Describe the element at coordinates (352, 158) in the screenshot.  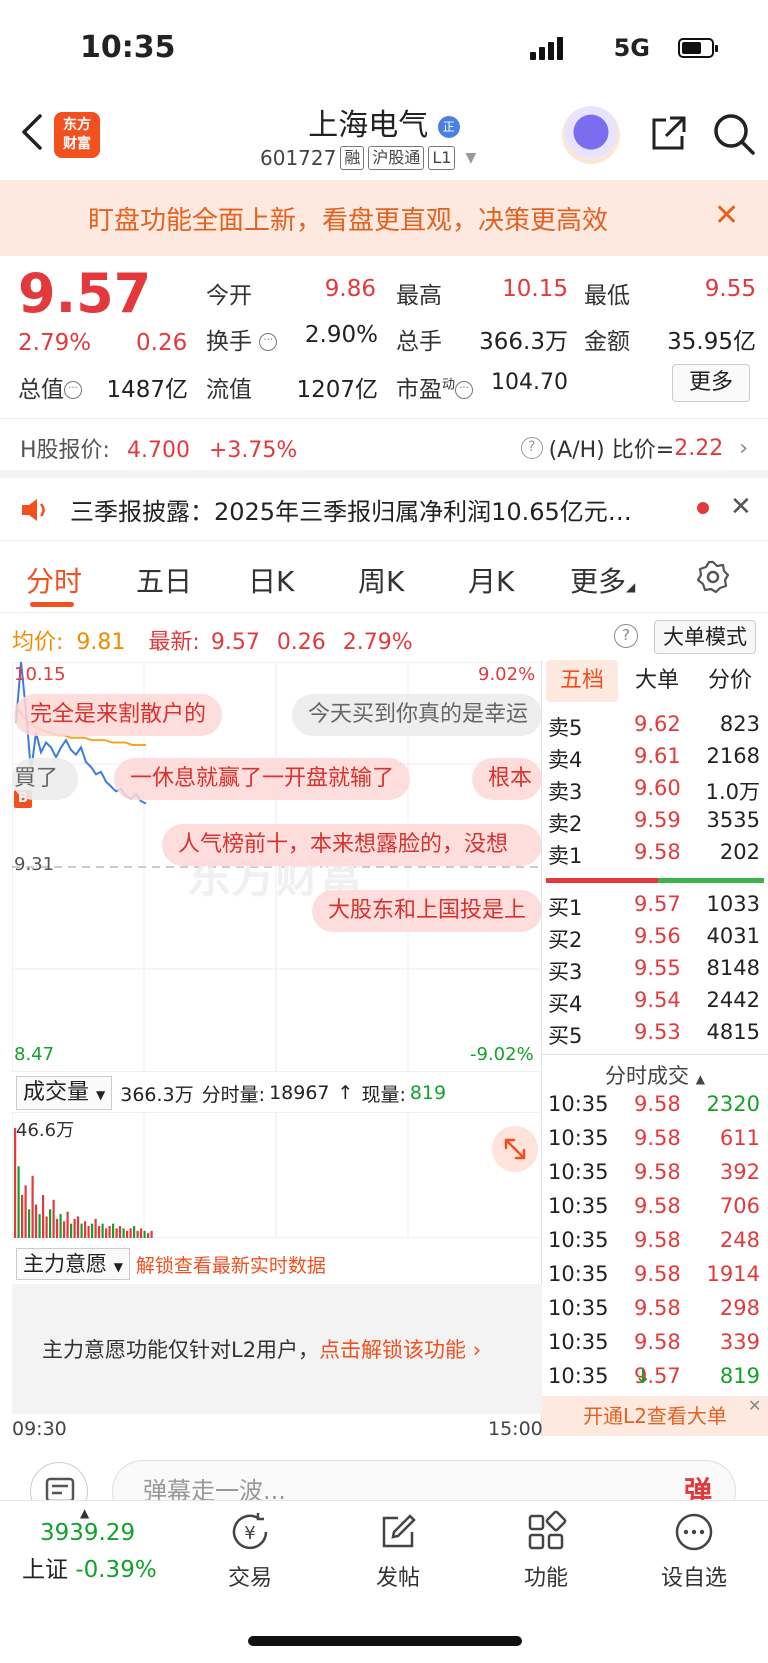
I see `tag-margin: 融` at that location.